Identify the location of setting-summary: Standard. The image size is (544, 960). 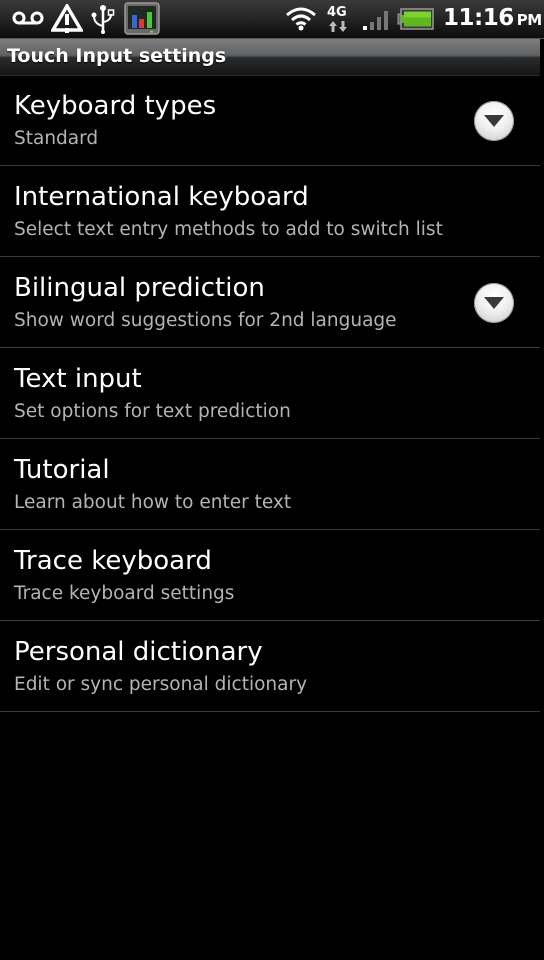
(56, 138).